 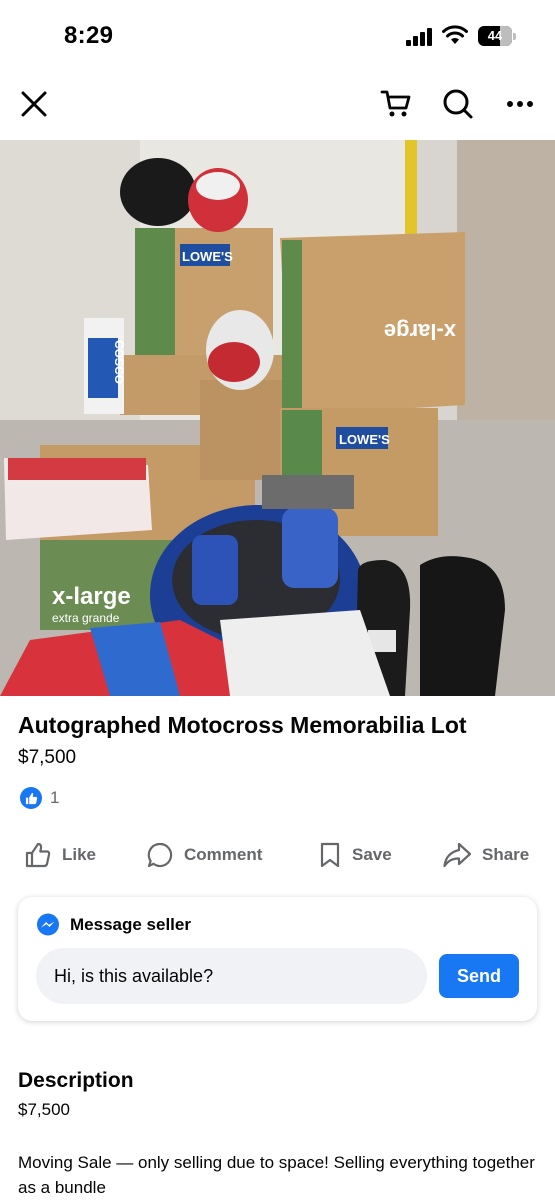 I want to click on messenger-icon, so click(x=48, y=924).